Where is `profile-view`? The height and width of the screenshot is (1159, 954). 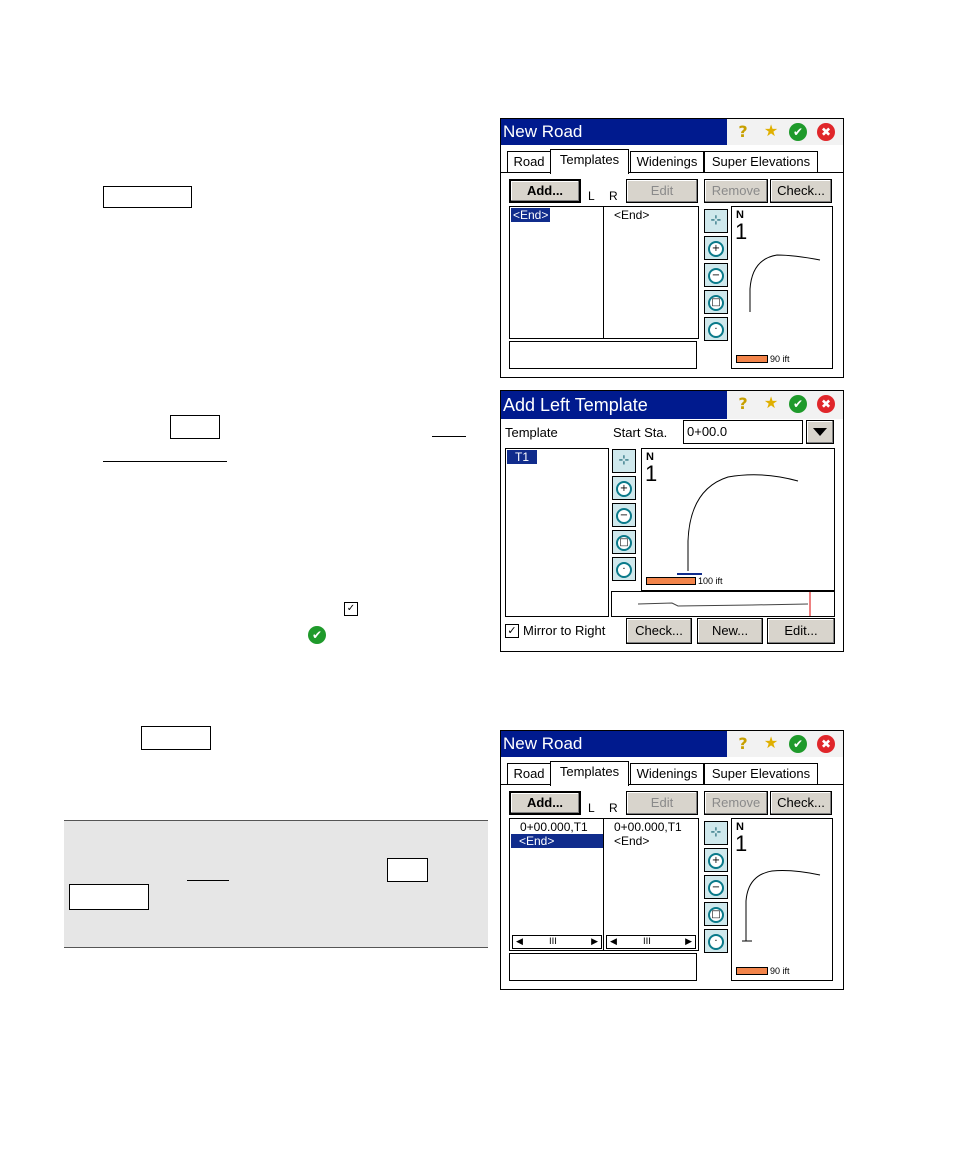
profile-view is located at coordinates (723, 604).